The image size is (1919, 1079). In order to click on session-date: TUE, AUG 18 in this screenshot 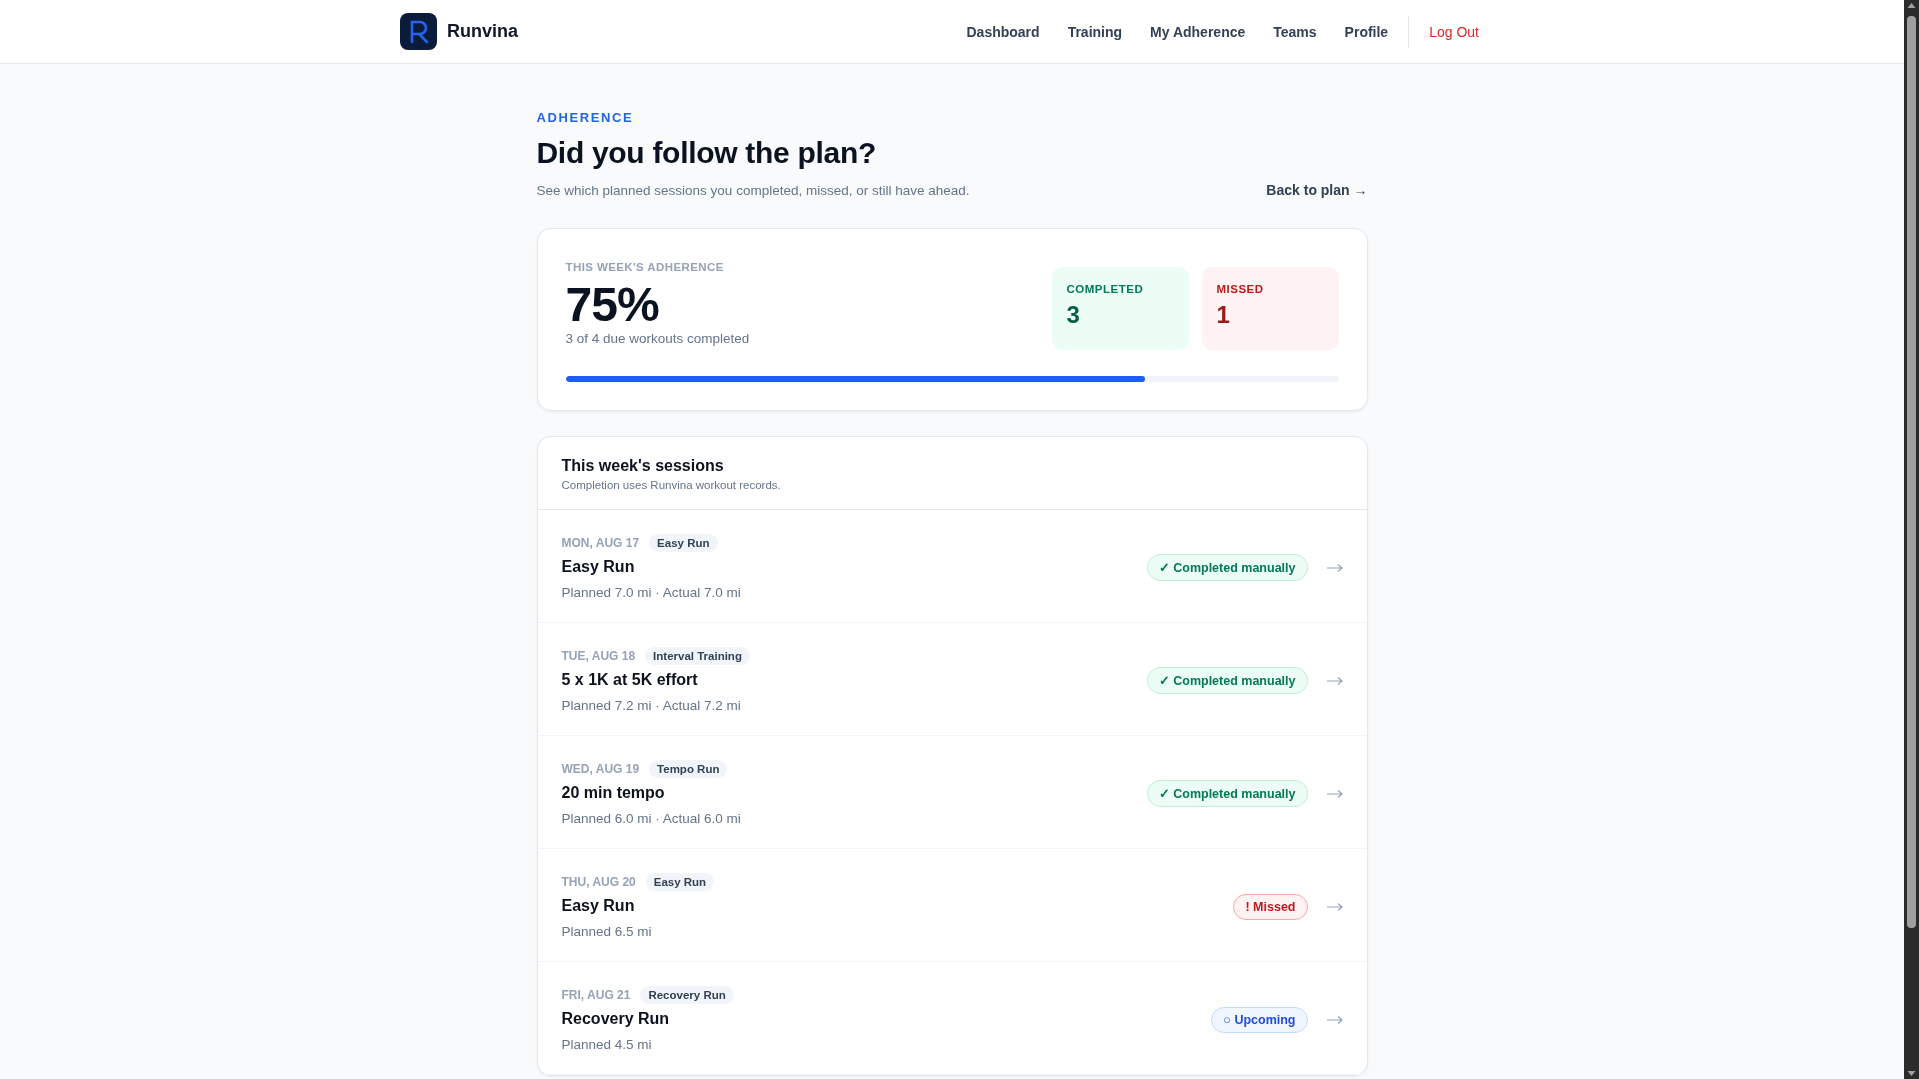, I will do `click(598, 656)`.